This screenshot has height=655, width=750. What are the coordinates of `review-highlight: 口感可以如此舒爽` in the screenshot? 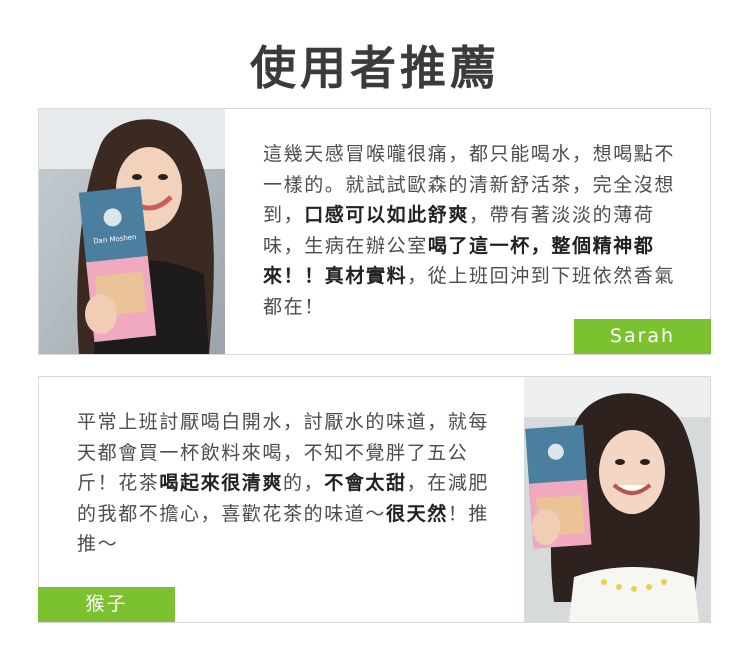 It's located at (387, 215).